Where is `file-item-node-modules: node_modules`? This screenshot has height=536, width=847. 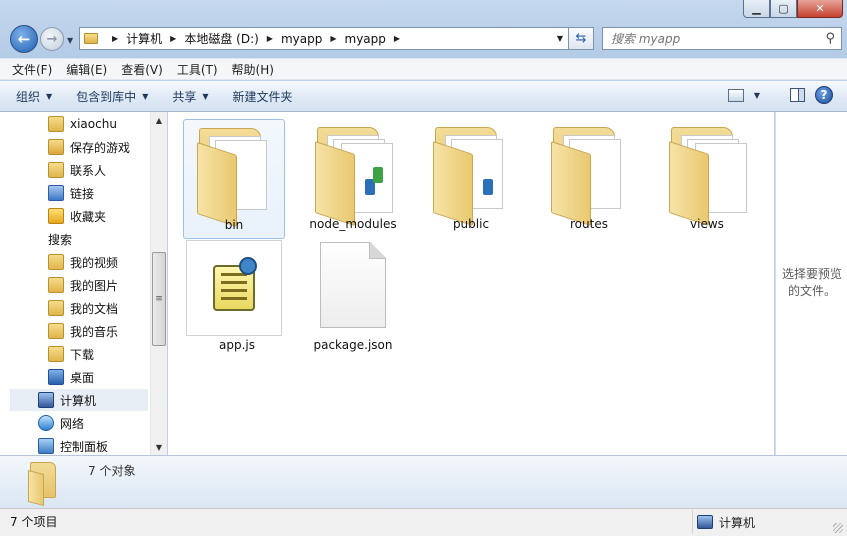 file-item-node-modules: node_modules is located at coordinates (353, 179).